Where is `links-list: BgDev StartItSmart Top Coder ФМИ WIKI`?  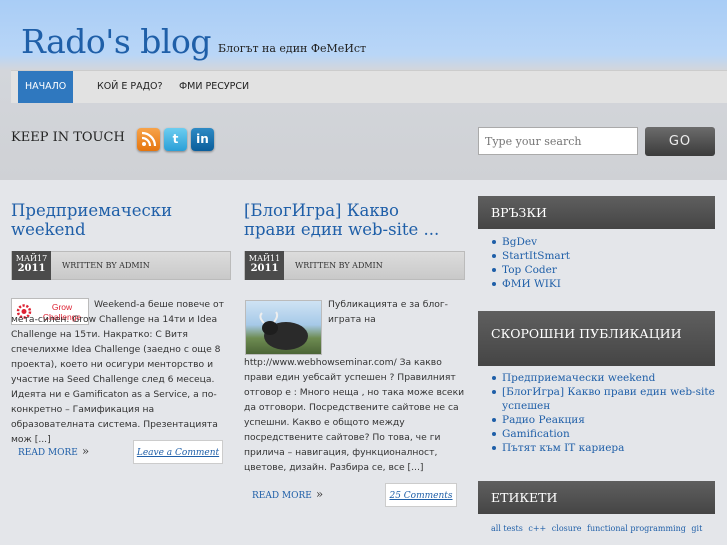 links-list: BgDev StartItSmart Top Coder ФМИ WIKI is located at coordinates (530, 263).